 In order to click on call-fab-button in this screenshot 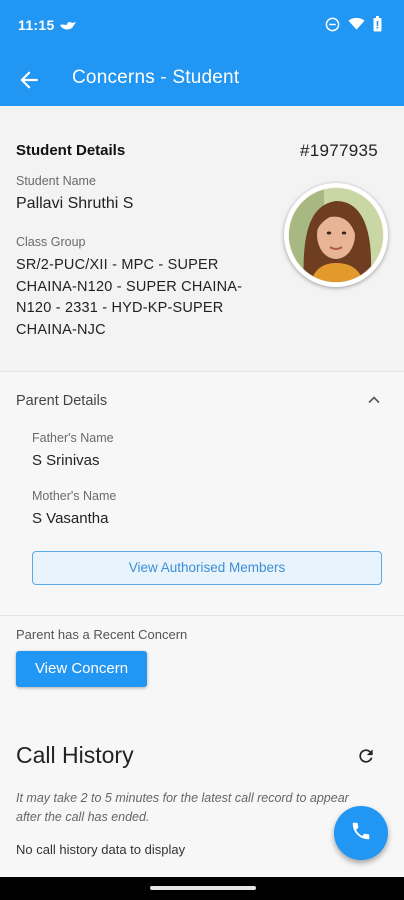, I will do `click(361, 833)`.